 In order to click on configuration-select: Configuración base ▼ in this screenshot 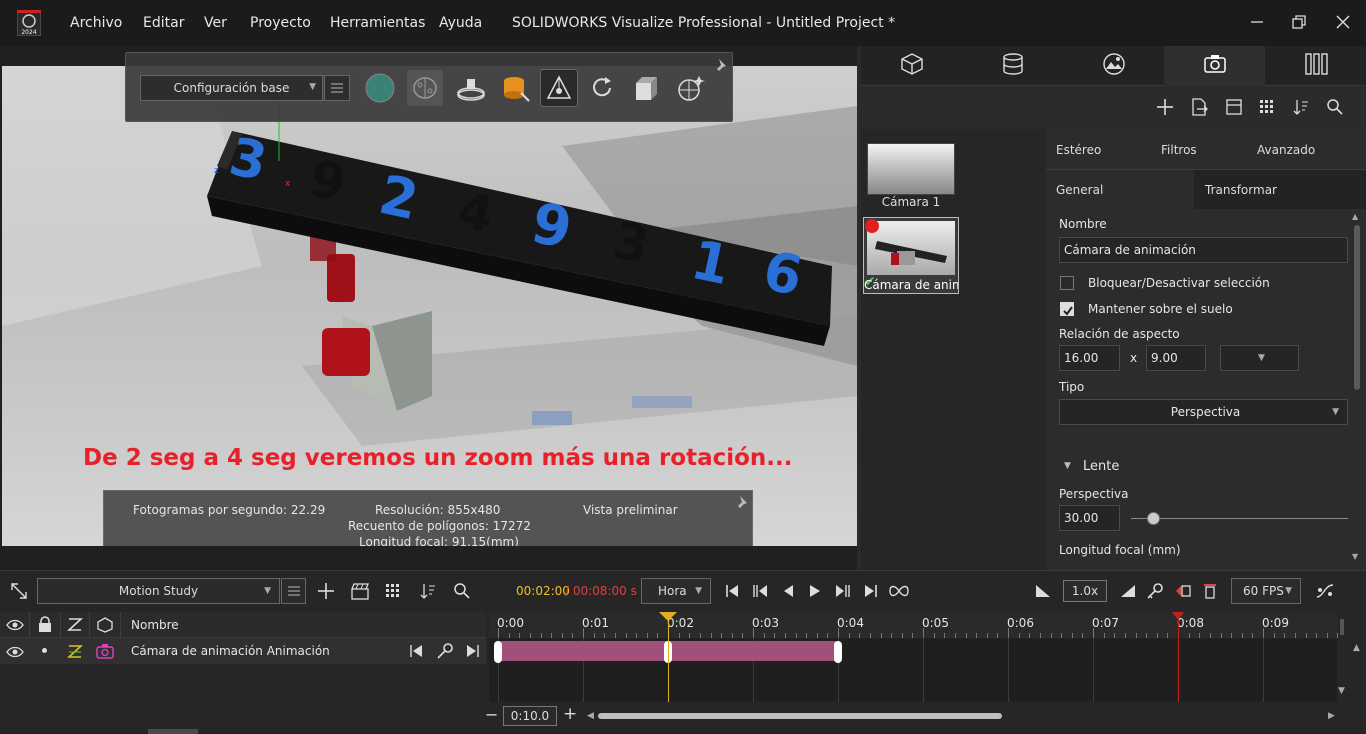, I will do `click(231, 88)`.